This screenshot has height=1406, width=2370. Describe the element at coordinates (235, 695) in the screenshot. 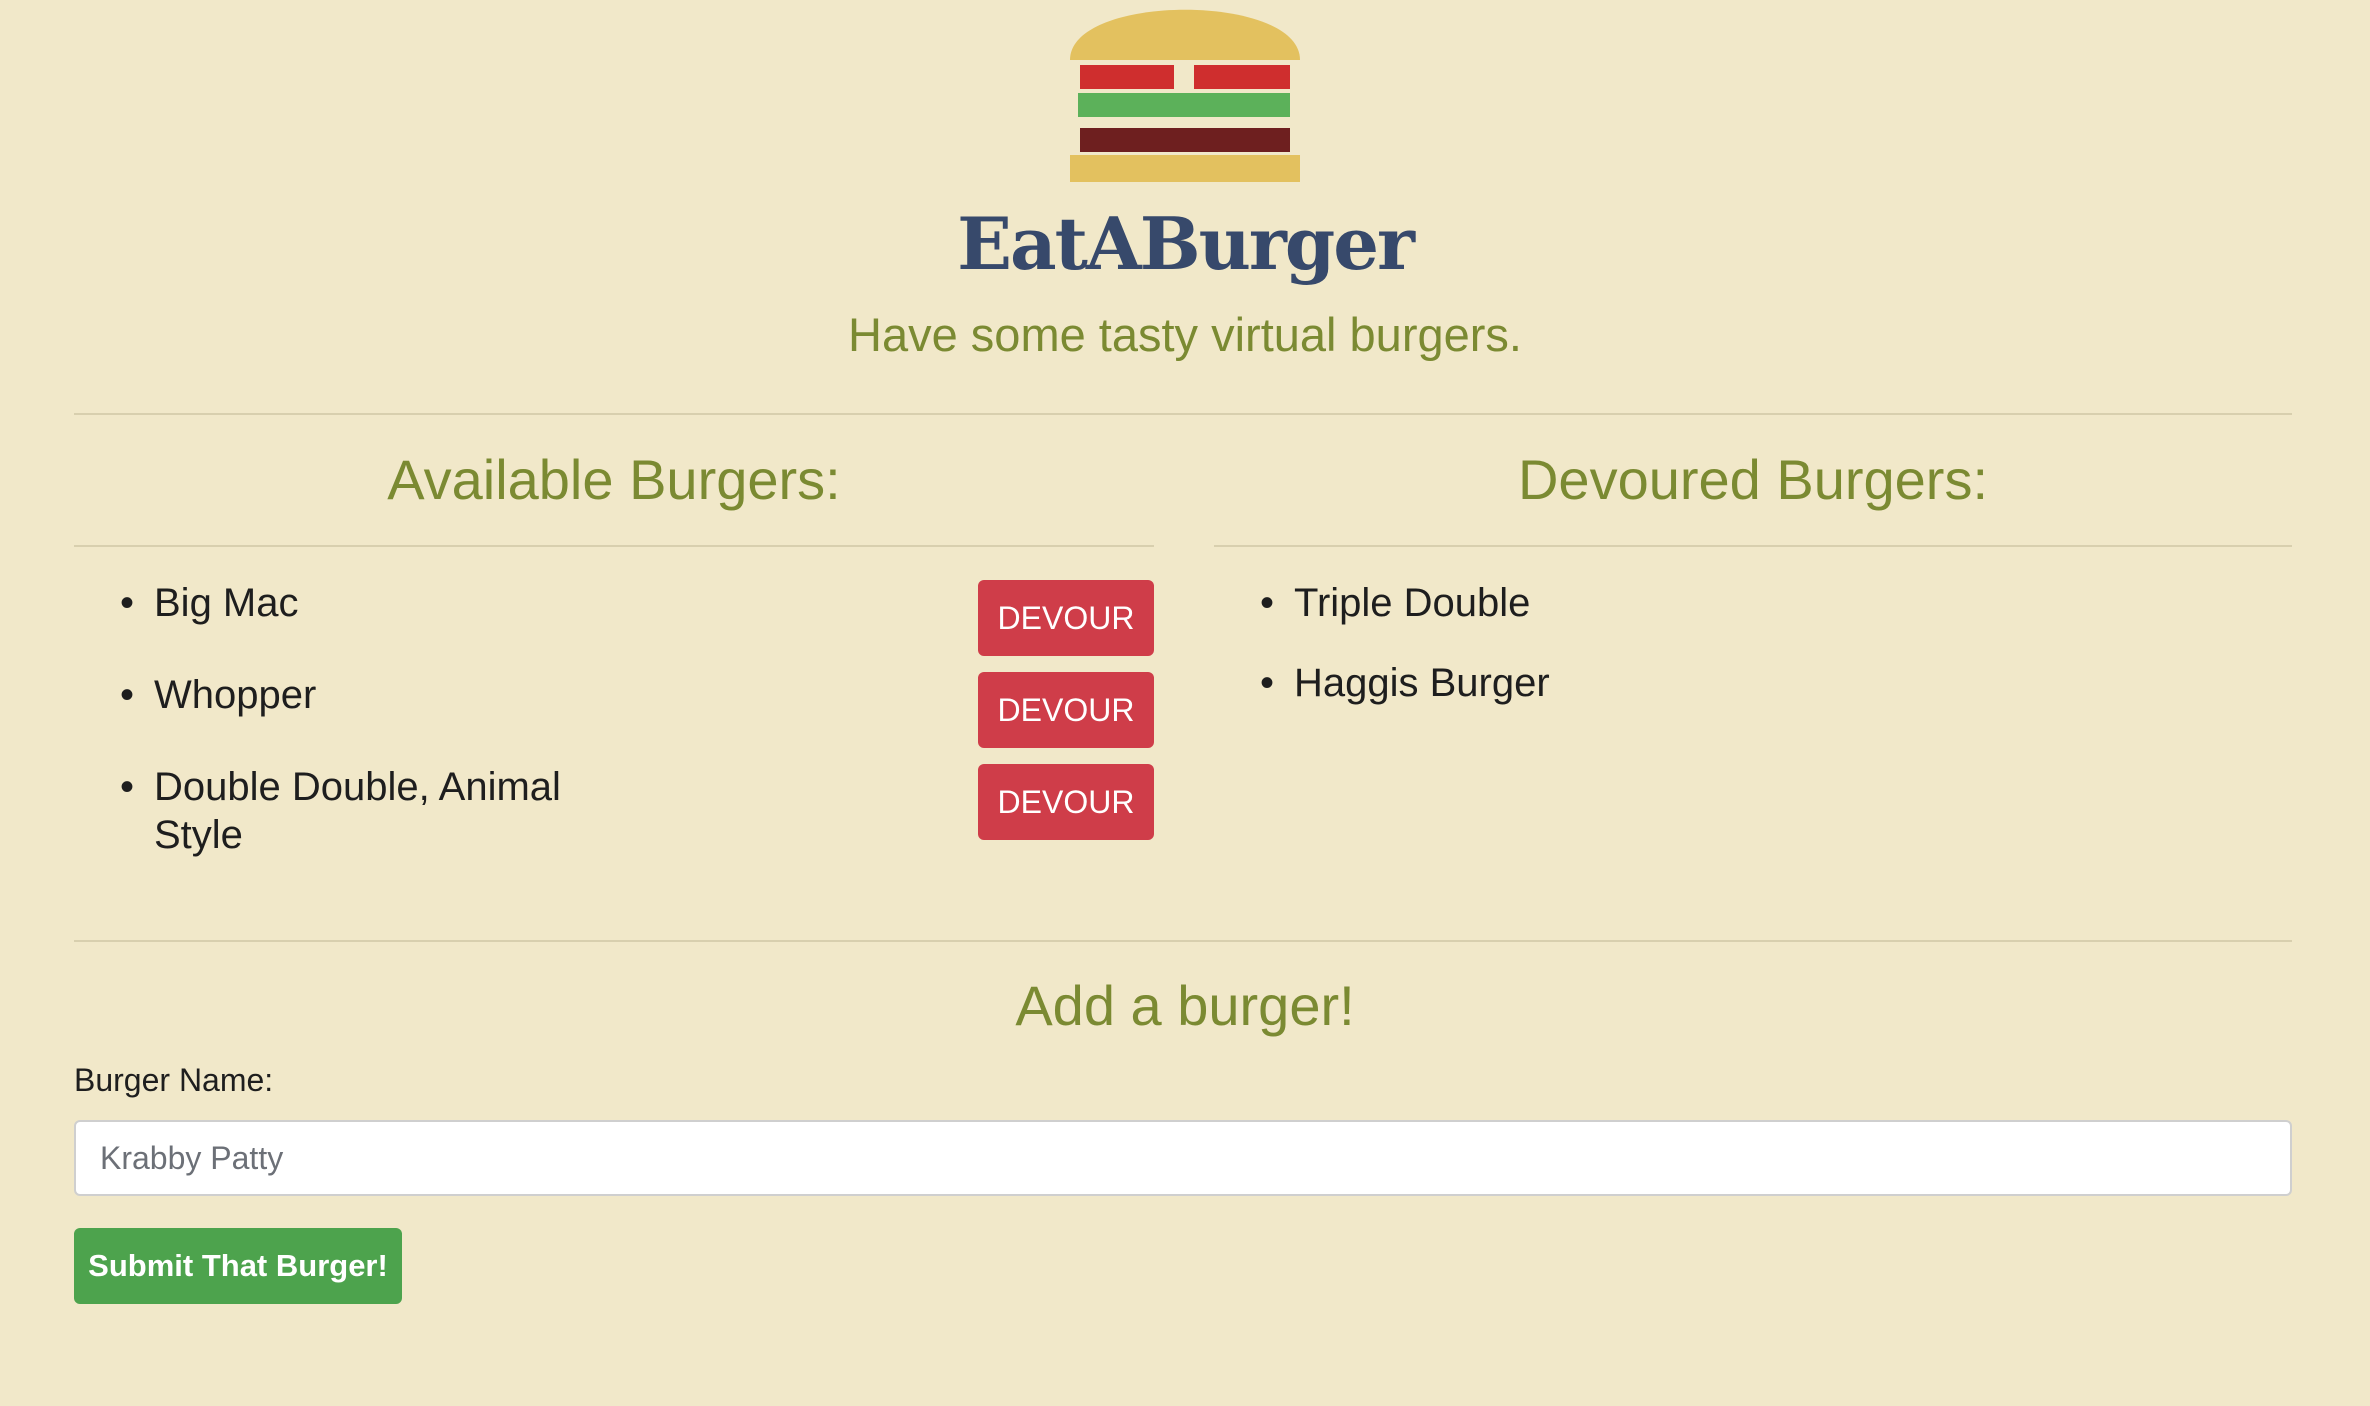

I see `burger-name: Whopper` at that location.